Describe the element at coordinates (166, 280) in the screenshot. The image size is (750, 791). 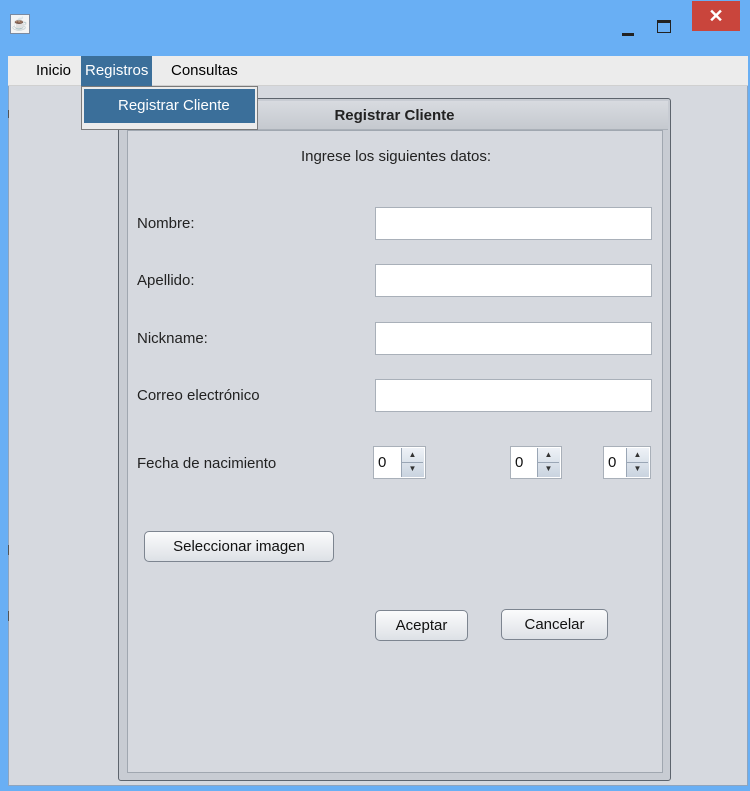
I see `apellido-label: Apellido:` at that location.